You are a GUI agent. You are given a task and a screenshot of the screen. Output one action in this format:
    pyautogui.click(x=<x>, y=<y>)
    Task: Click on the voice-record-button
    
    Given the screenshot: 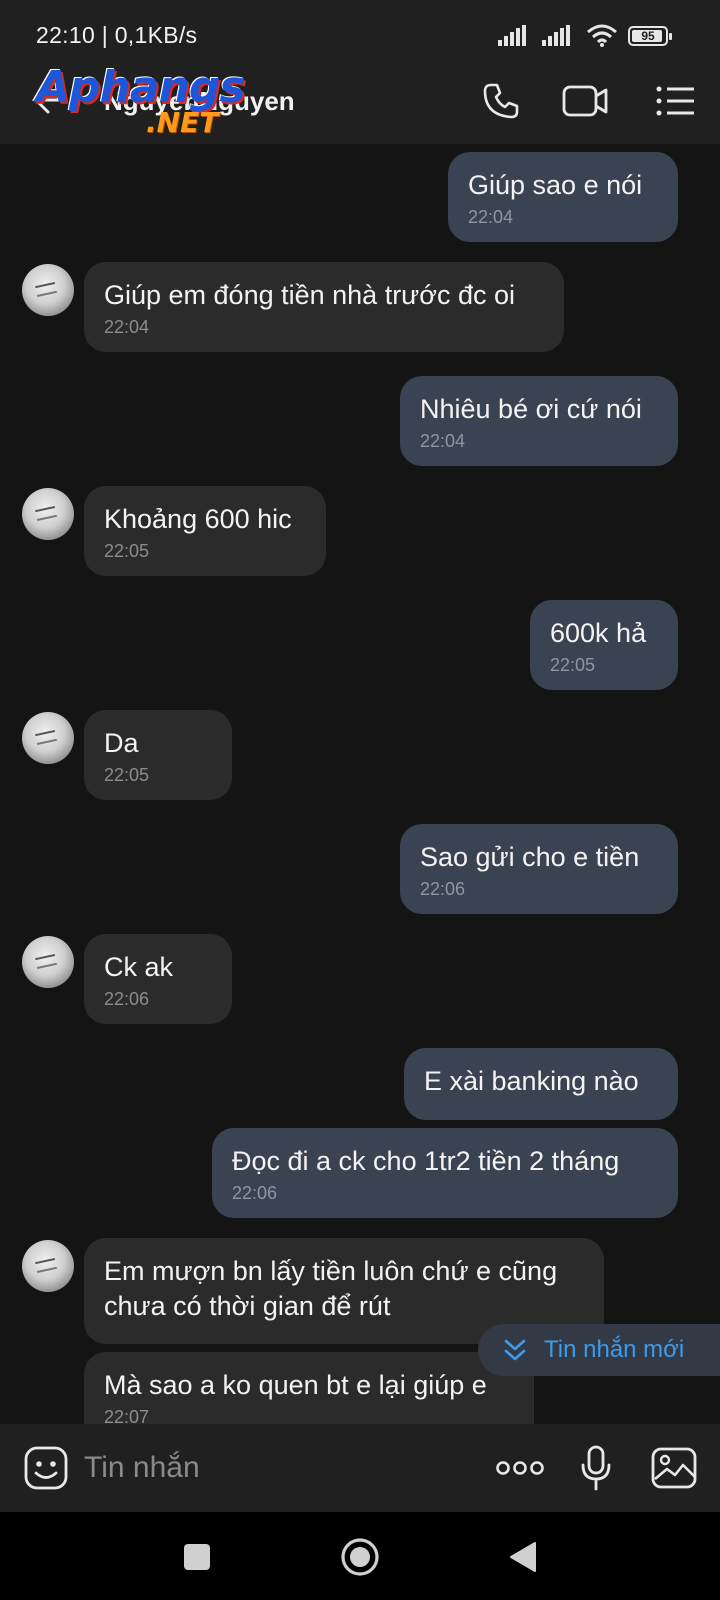 What is the action you would take?
    pyautogui.click(x=596, y=1468)
    